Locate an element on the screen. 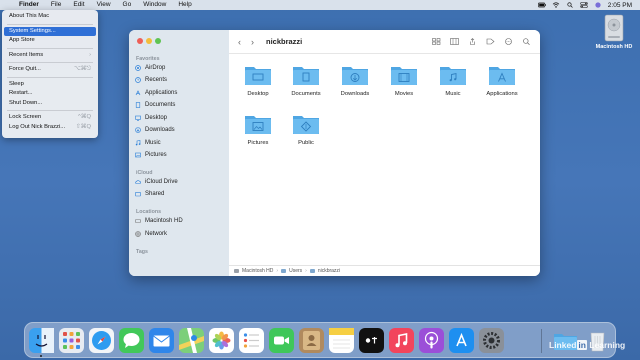 The height and width of the screenshot is (360, 640). sidebar-item-recents: Recents is located at coordinates (151, 80).